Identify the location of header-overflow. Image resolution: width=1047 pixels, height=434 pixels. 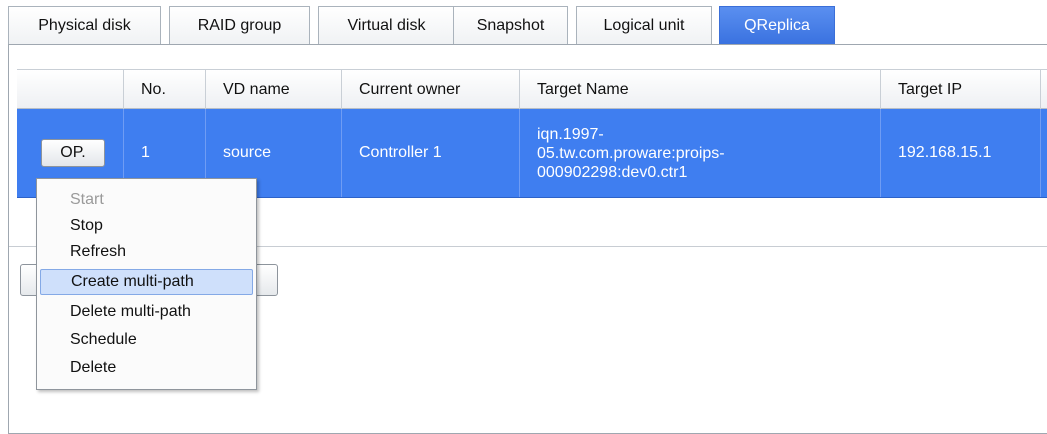
(1043, 89).